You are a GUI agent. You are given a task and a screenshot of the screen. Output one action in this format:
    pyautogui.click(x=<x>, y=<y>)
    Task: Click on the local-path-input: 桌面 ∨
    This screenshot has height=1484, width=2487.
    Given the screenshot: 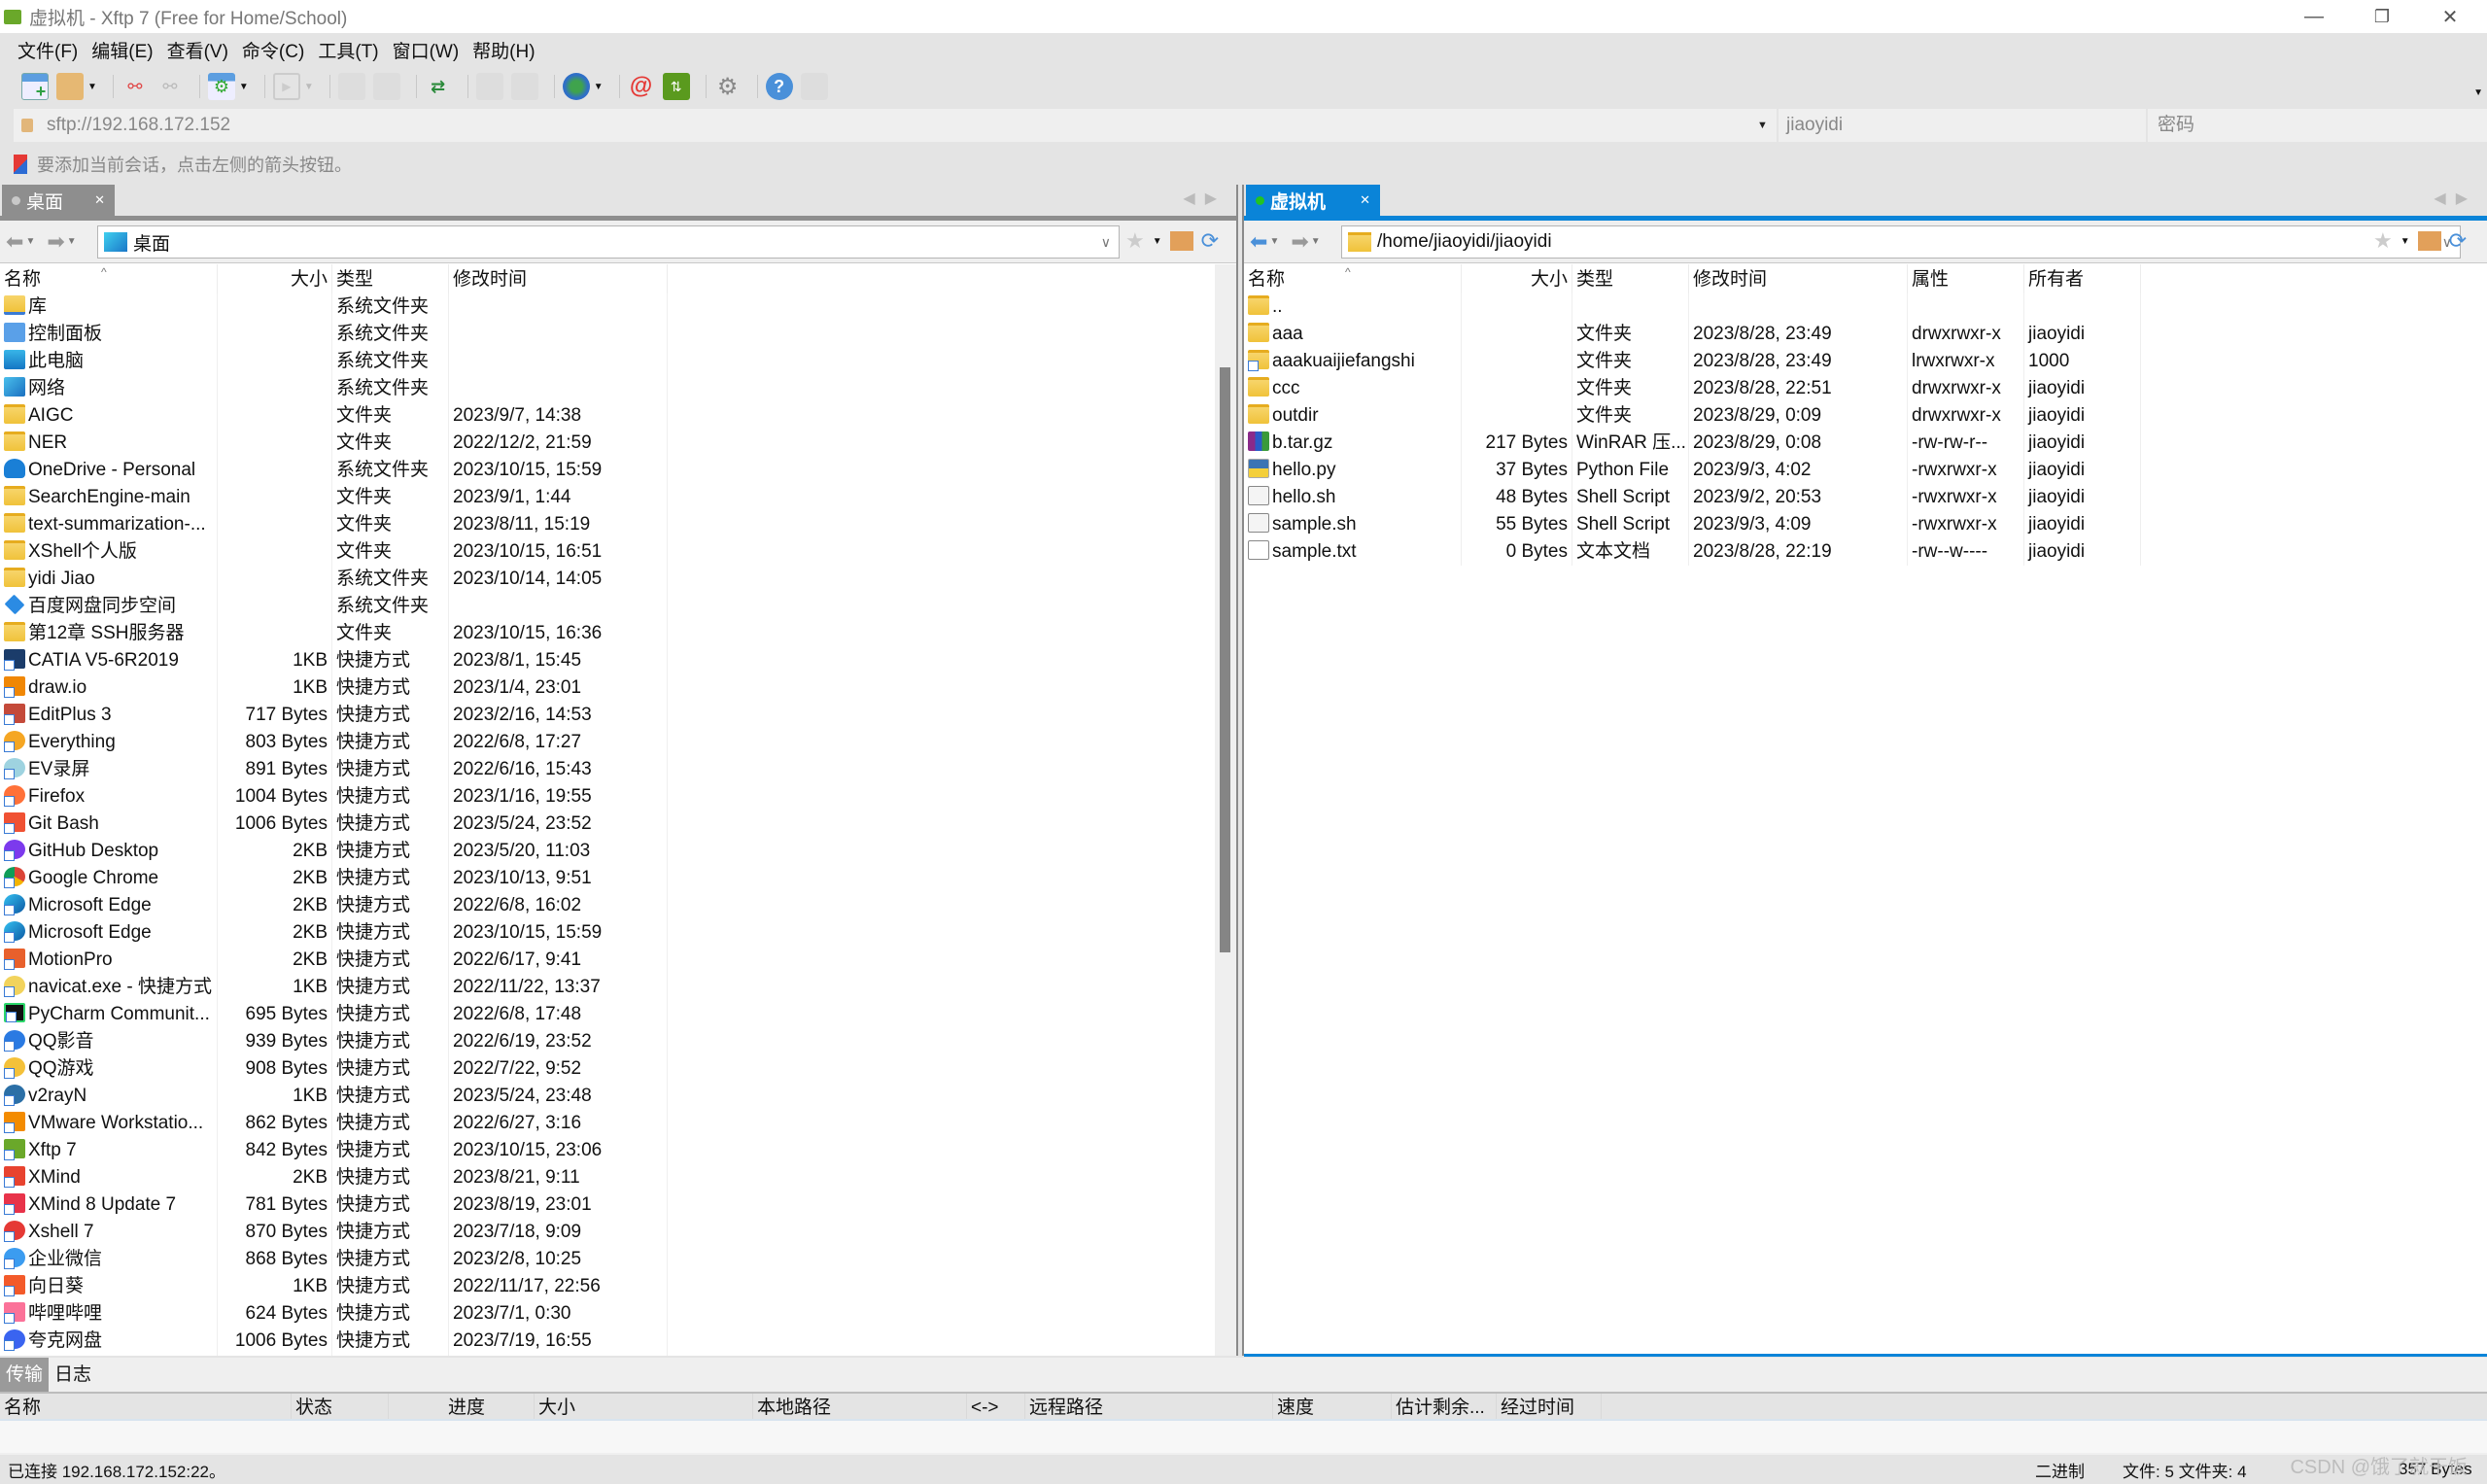 What is the action you would take?
    pyautogui.click(x=608, y=242)
    